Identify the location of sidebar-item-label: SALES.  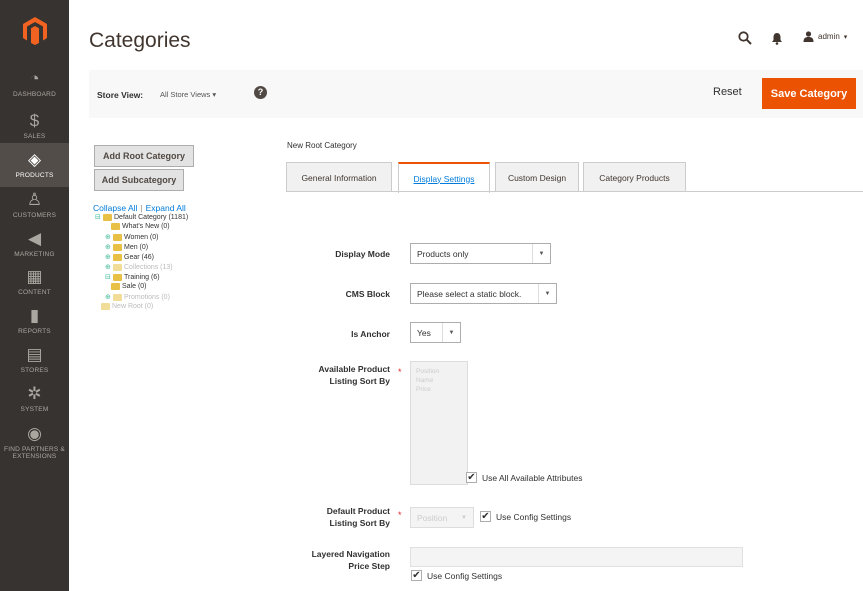
(34, 136).